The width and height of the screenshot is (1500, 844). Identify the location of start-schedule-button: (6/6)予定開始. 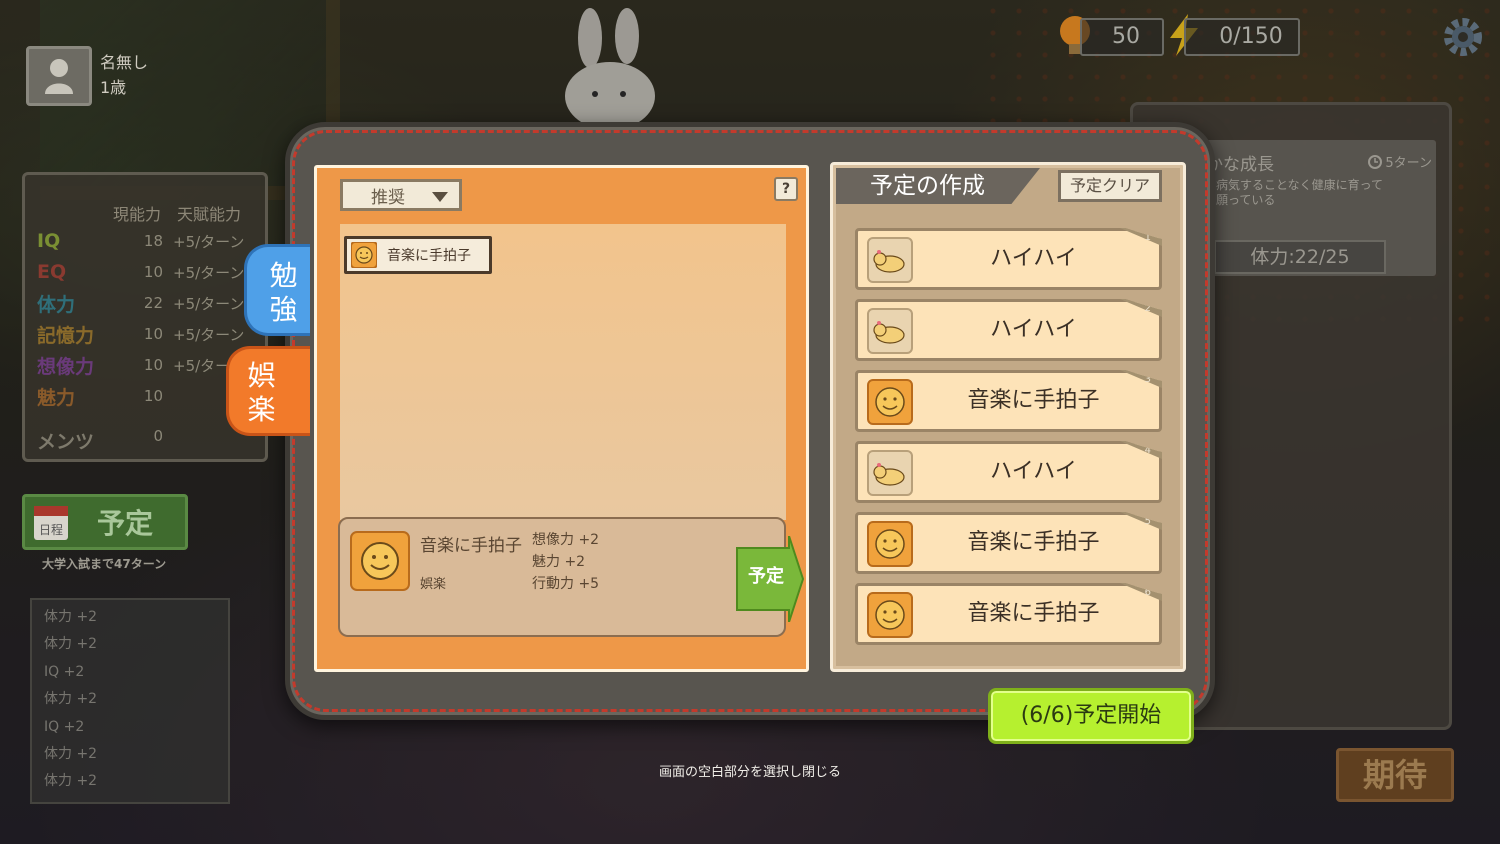
(1091, 716).